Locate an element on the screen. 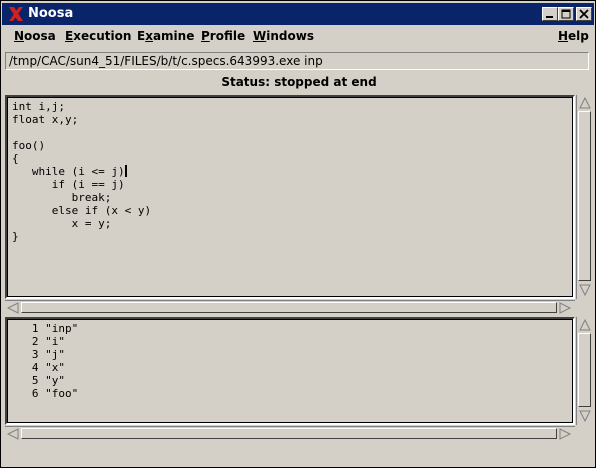 Image resolution: width=596 pixels, height=468 pixels. source-vertical-scroll-thumb is located at coordinates (584, 196).